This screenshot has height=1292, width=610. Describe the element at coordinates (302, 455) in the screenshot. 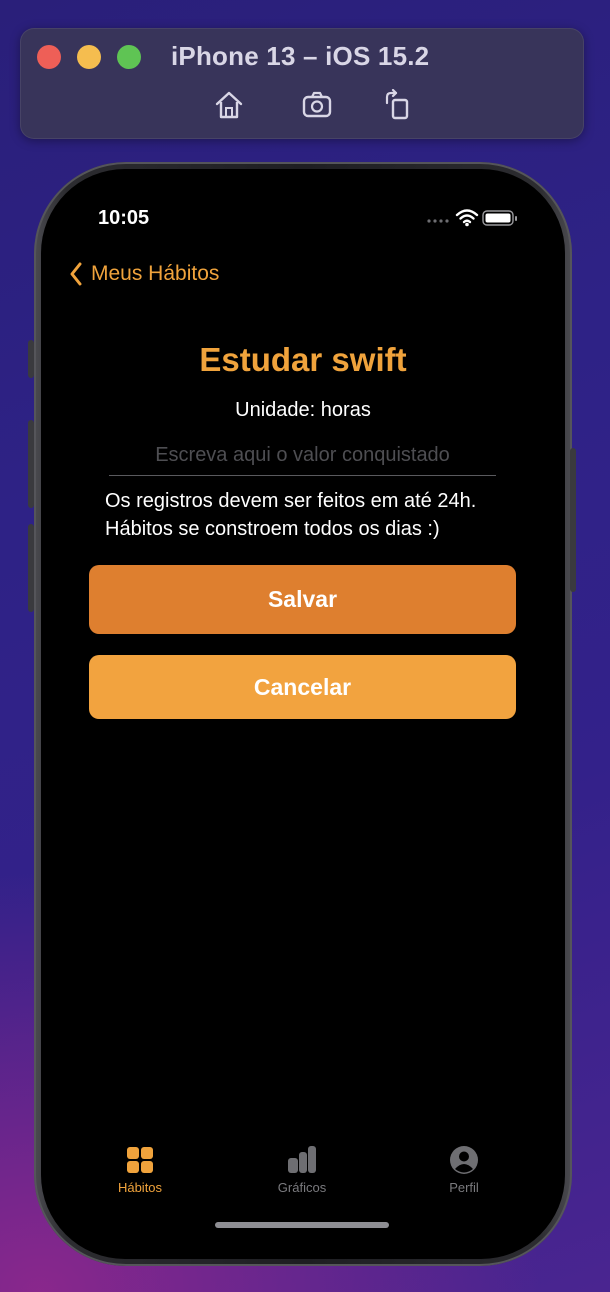

I see `achieved-value-input` at that location.